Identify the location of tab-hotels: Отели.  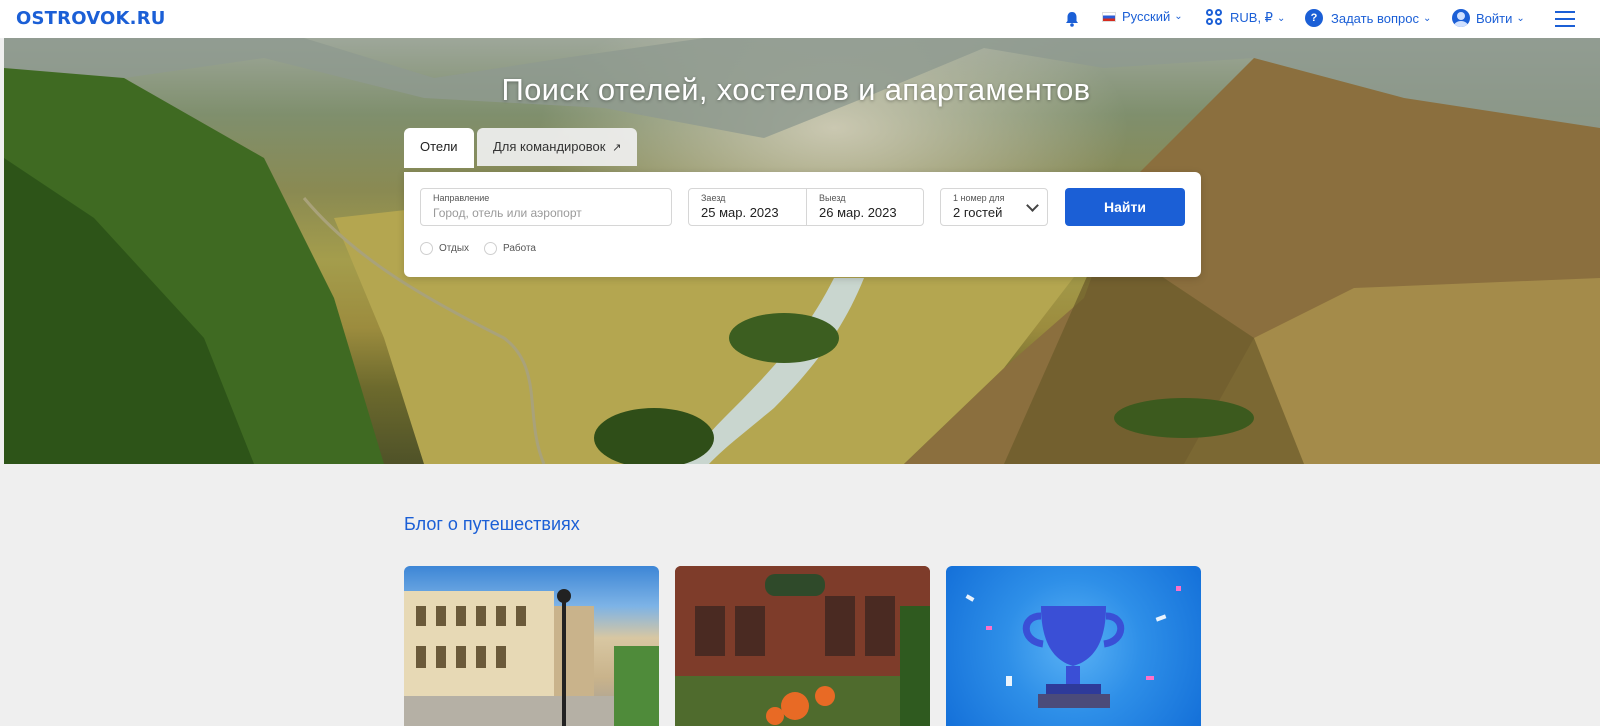
(439, 148).